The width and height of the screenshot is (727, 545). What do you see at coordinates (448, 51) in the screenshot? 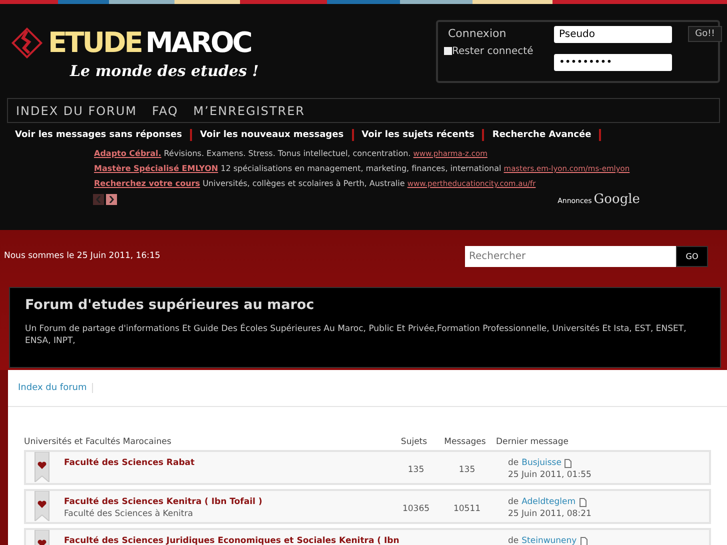
I see `checkbox-icon` at bounding box center [448, 51].